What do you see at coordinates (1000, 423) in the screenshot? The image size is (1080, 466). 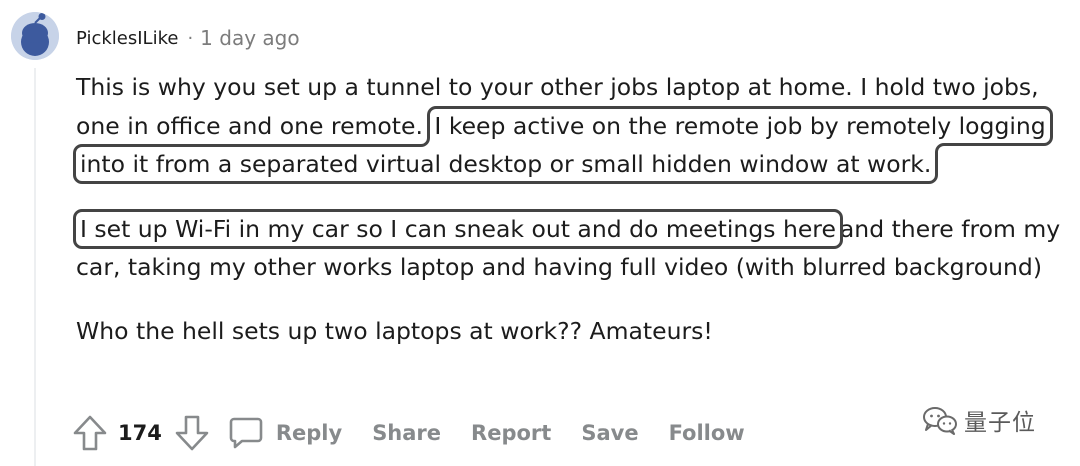 I see `watermark-text: 量子位` at bounding box center [1000, 423].